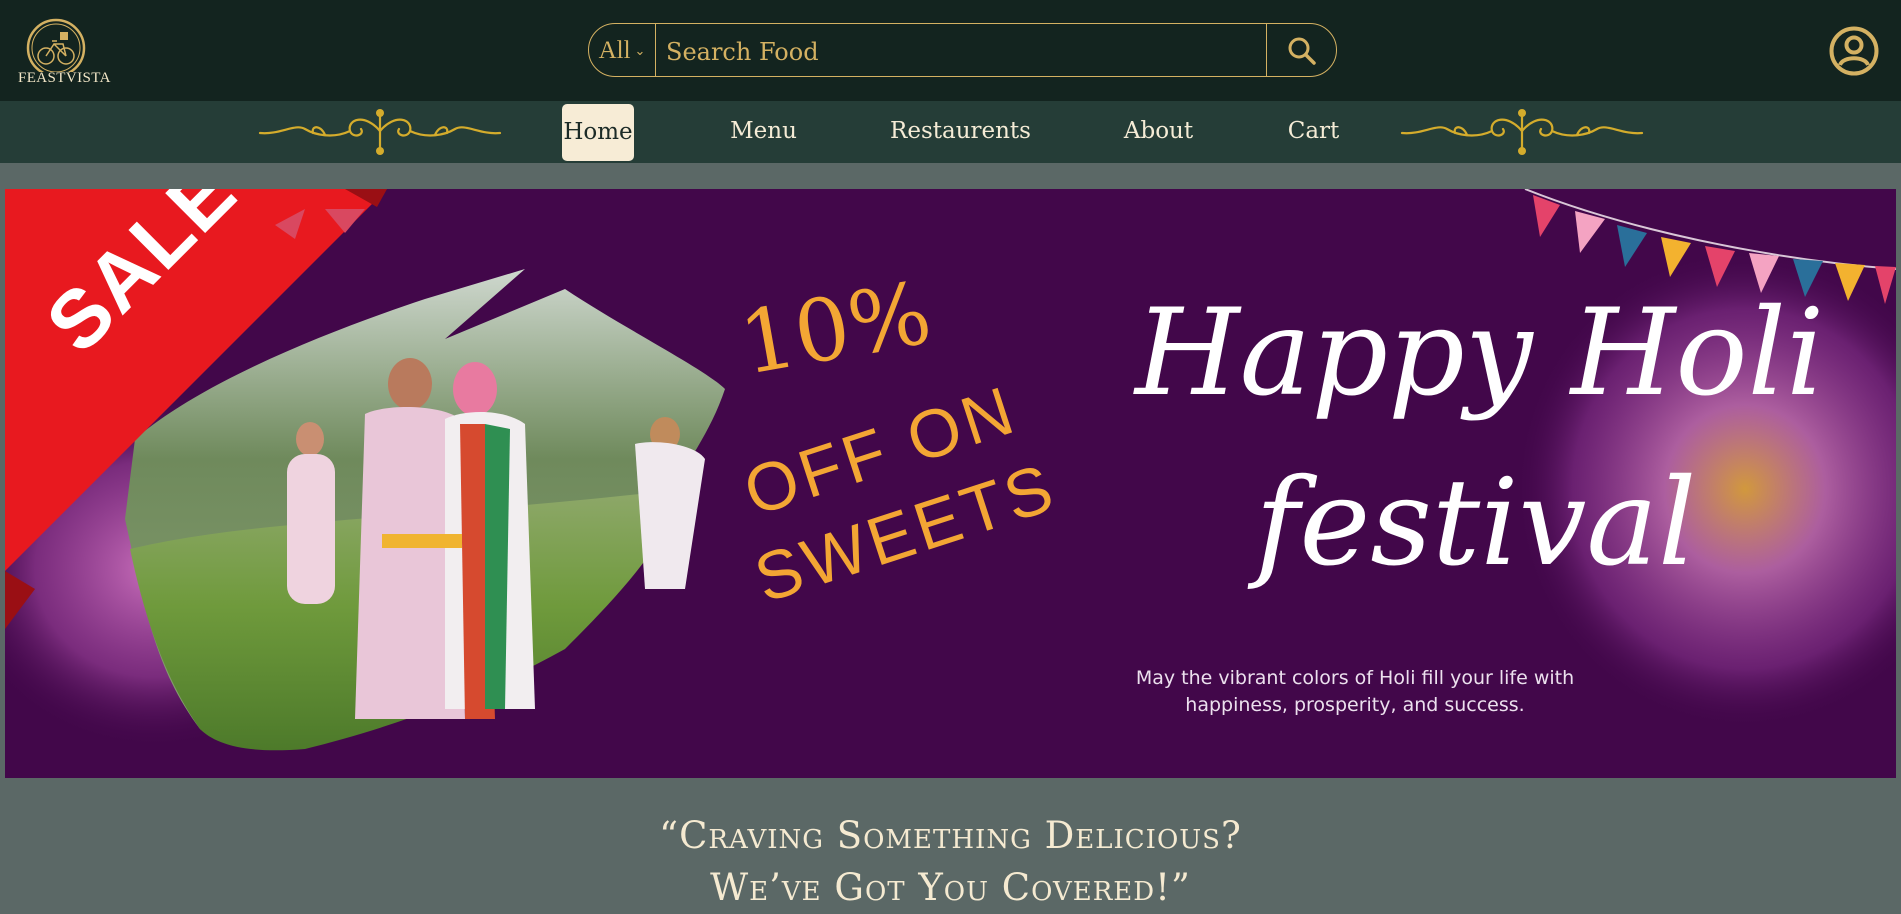  I want to click on holi-message-line2: happiness, prosperity, and success., so click(1355, 705).